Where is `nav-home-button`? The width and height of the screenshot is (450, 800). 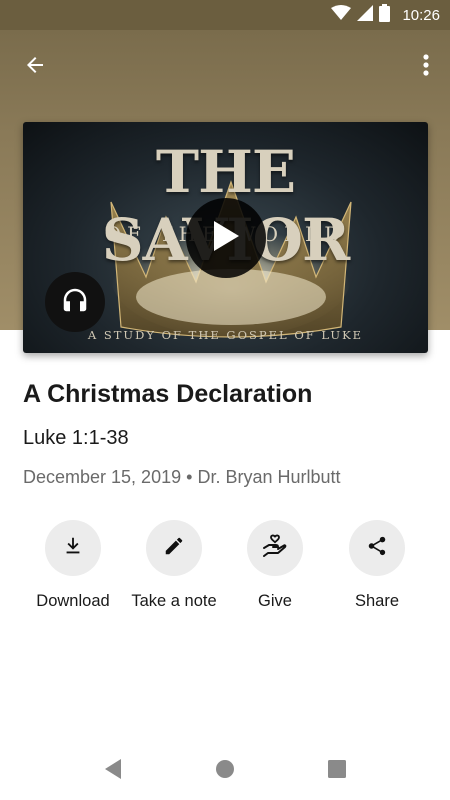 nav-home-button is located at coordinates (225, 771).